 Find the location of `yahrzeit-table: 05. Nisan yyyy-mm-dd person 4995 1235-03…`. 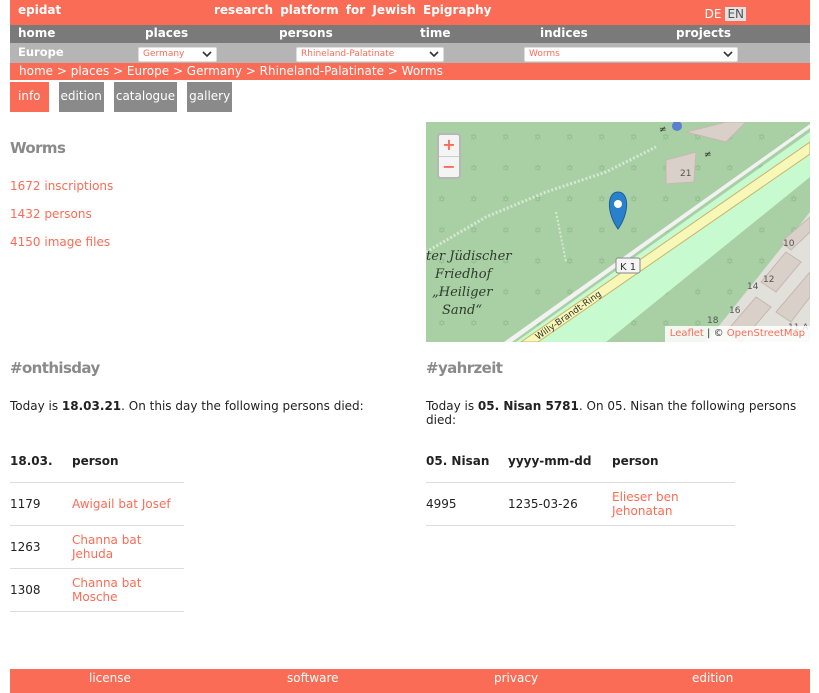

yahrzeit-table: 05. Nisan yyyy-mm-dd person 4995 1235-03… is located at coordinates (580, 483).